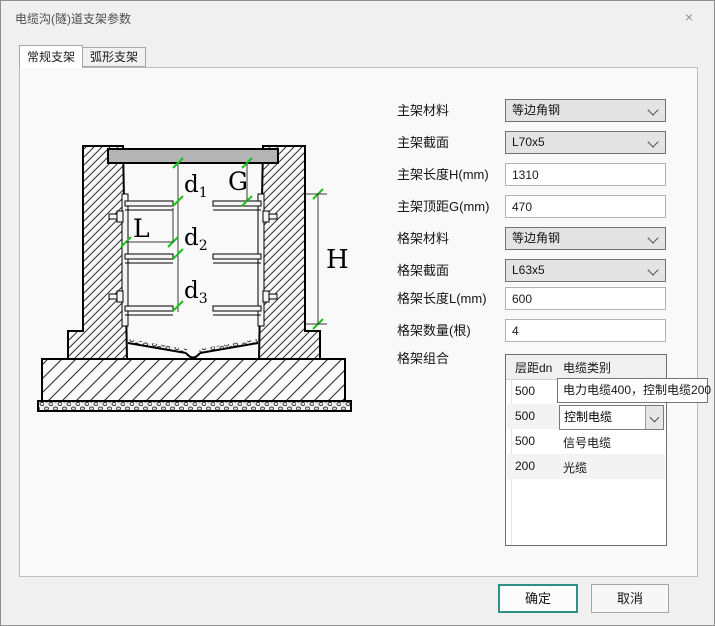  What do you see at coordinates (423, 110) in the screenshot?
I see `label-main-material: 主架材料` at bounding box center [423, 110].